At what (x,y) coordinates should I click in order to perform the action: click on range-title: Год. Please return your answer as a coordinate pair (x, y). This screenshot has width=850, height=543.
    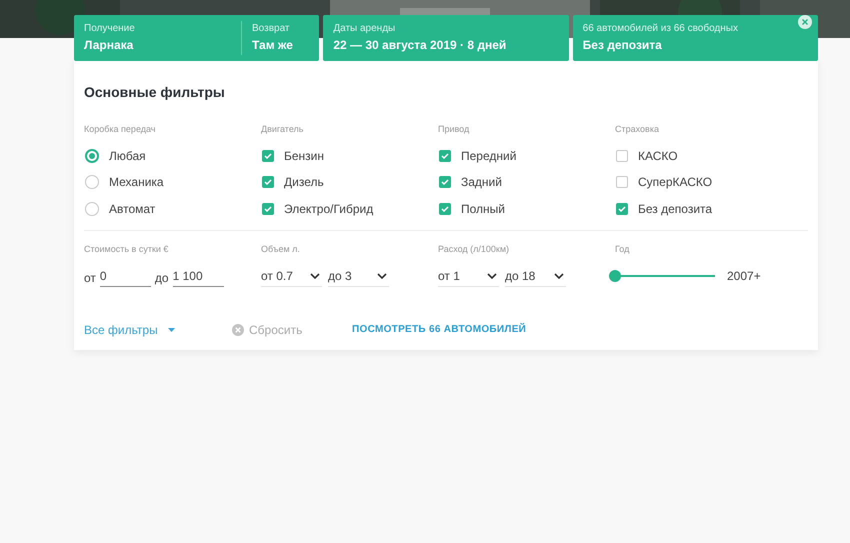
    Looking at the image, I should click on (622, 249).